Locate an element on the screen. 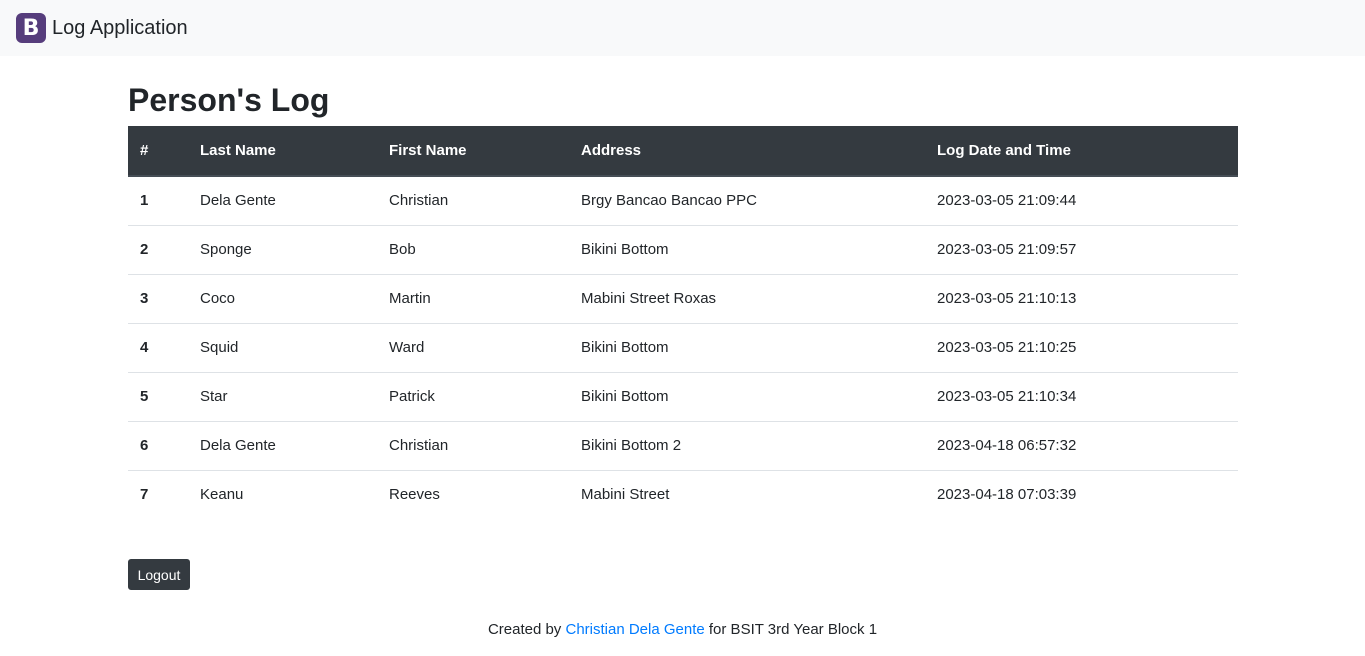  cell-number: 4 is located at coordinates (158, 347).